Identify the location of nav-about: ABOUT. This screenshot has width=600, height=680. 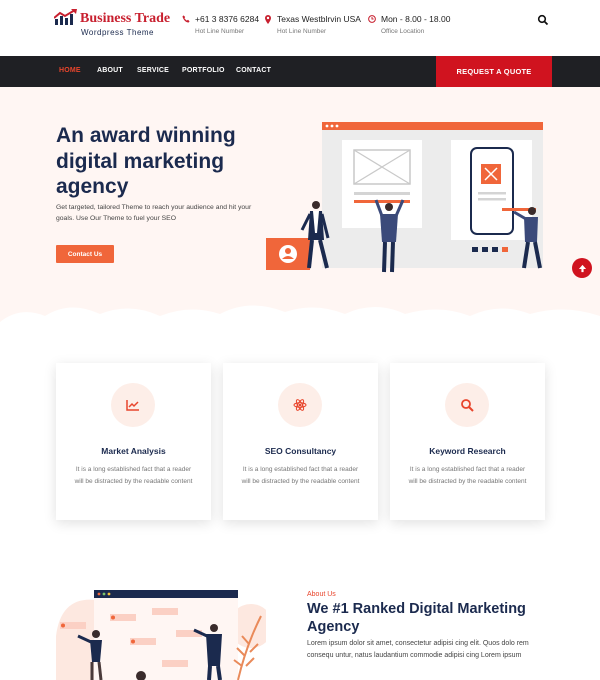
(110, 70).